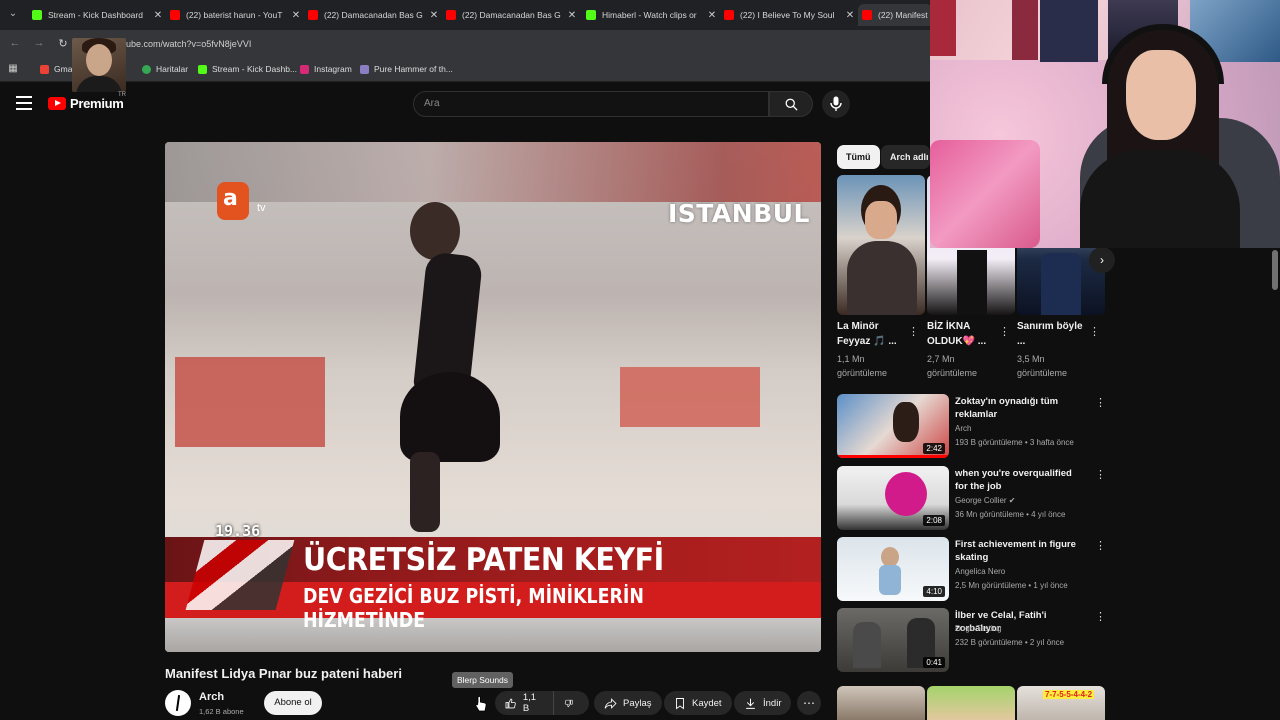 Image resolution: width=1280 pixels, height=720 pixels. Describe the element at coordinates (238, 531) in the screenshot. I see `video-clock: 19.36` at that location.